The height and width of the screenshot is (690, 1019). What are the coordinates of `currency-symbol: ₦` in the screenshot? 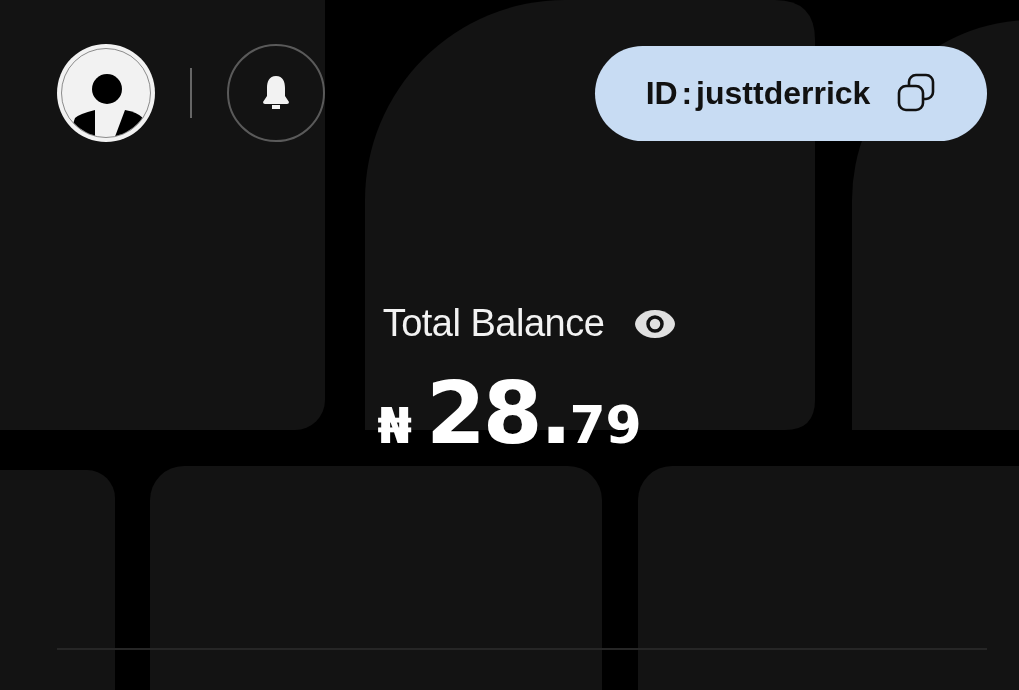 It's located at (395, 426).